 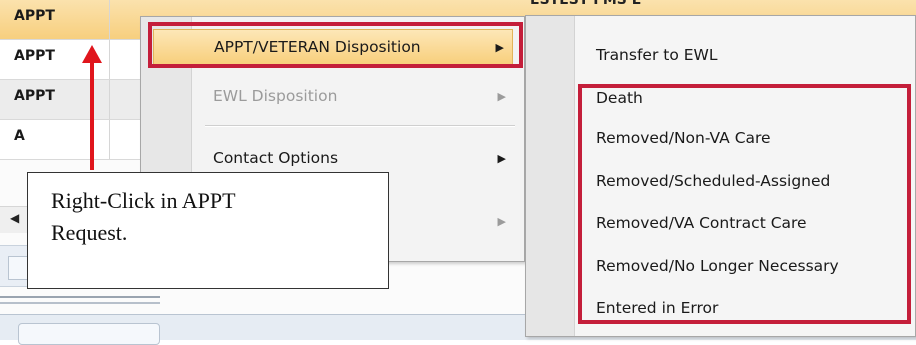 What do you see at coordinates (275, 96) in the screenshot?
I see `menu-item-label: EWL Disposition` at bounding box center [275, 96].